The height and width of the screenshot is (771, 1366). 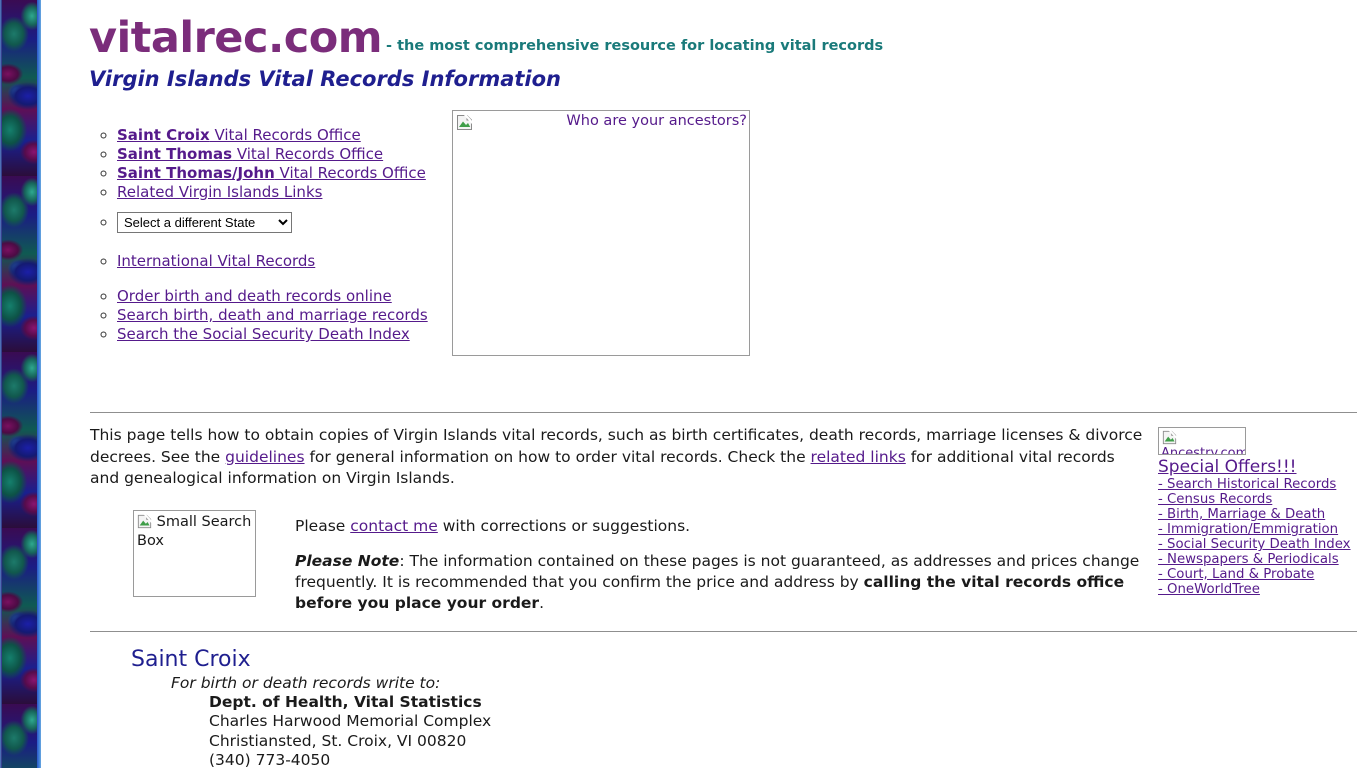 What do you see at coordinates (394, 526) in the screenshot?
I see `contact-me-link: contact me` at bounding box center [394, 526].